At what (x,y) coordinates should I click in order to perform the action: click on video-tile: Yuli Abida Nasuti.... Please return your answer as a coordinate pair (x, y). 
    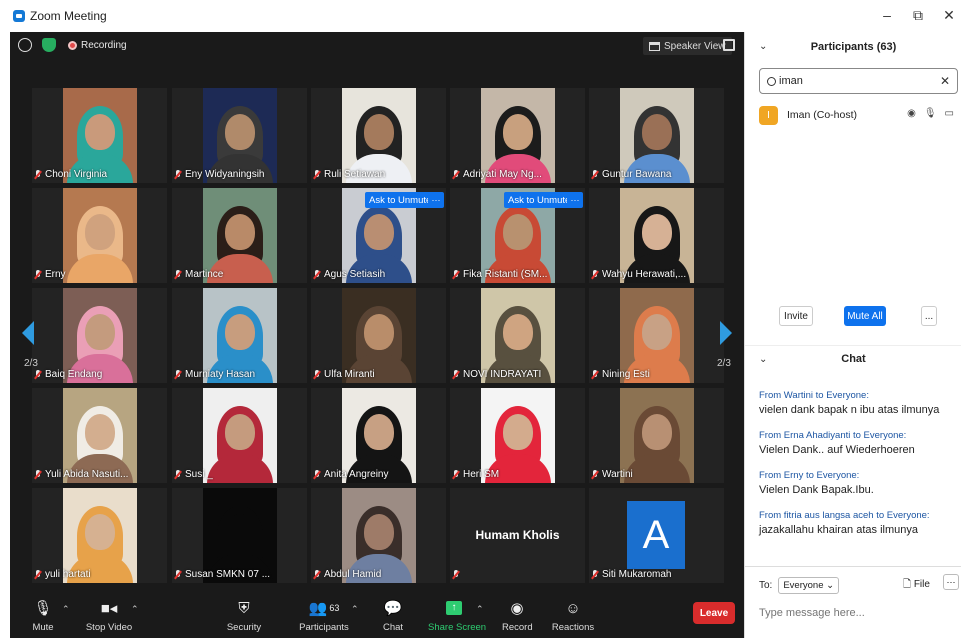
    Looking at the image, I should click on (99, 435).